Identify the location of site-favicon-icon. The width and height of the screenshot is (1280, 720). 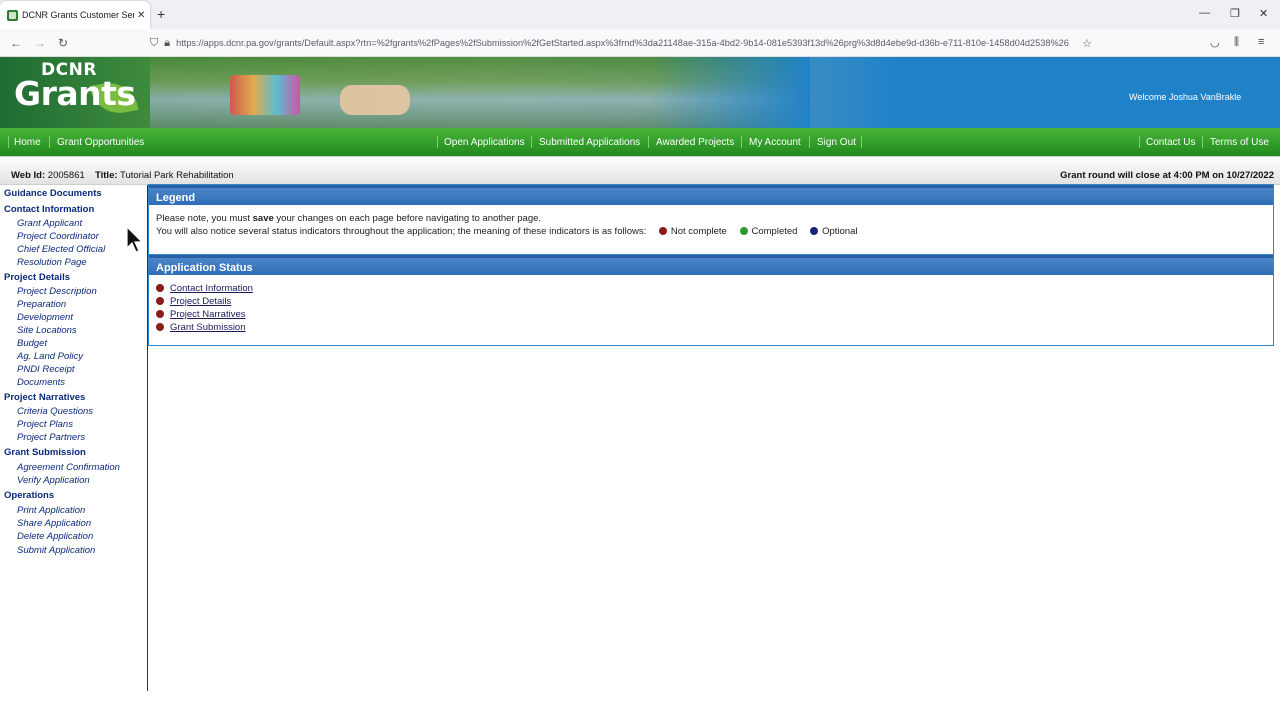
(12, 15).